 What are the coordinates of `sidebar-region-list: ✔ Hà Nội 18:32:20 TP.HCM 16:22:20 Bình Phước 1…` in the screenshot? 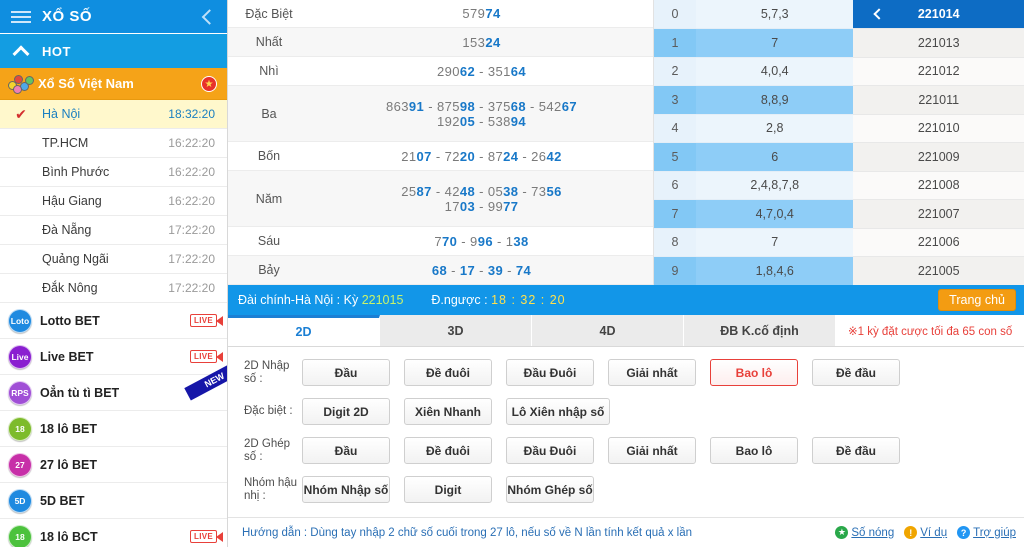 It's located at (113, 201).